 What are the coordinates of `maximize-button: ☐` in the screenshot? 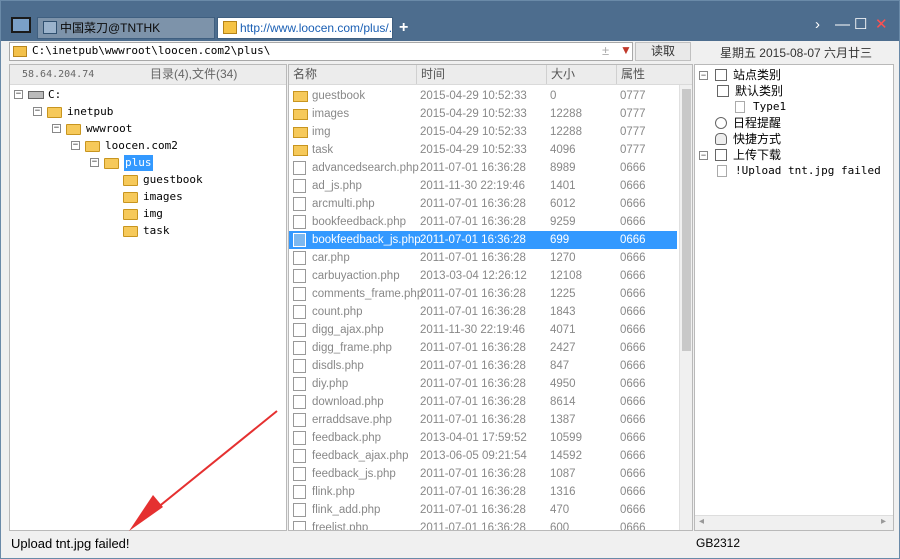 It's located at (860, 25).